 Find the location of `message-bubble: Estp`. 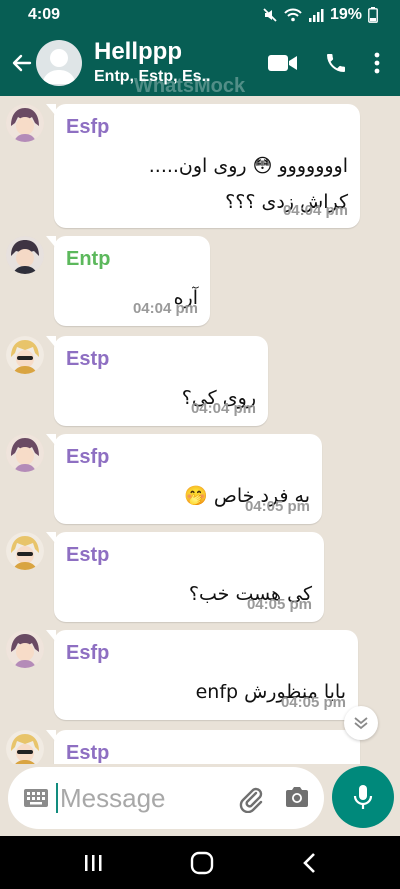

message-bubble: Estp is located at coordinates (203, 747).